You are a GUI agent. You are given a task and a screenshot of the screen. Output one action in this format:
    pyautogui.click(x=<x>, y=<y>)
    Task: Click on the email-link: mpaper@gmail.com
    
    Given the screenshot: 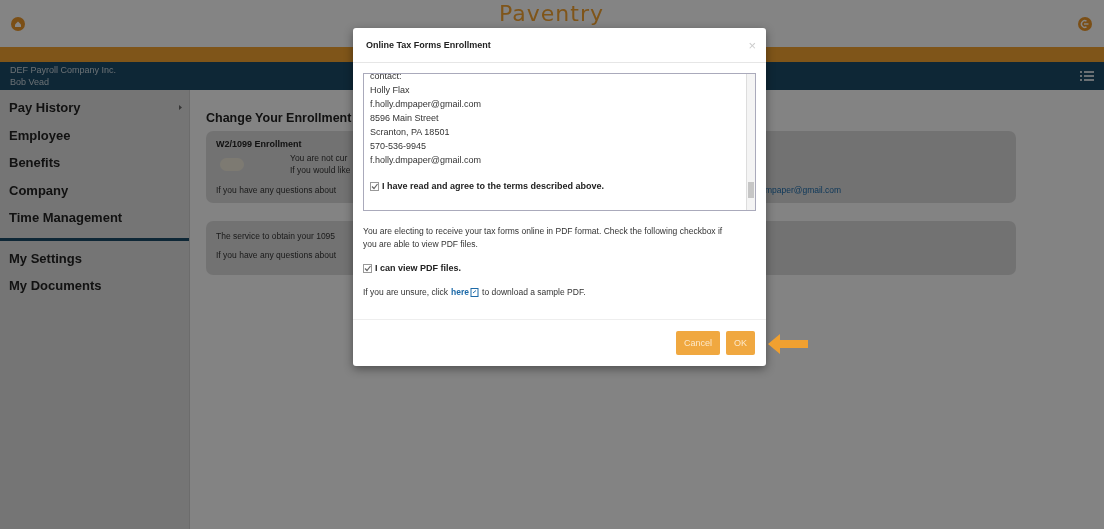 What is the action you would take?
    pyautogui.click(x=803, y=190)
    